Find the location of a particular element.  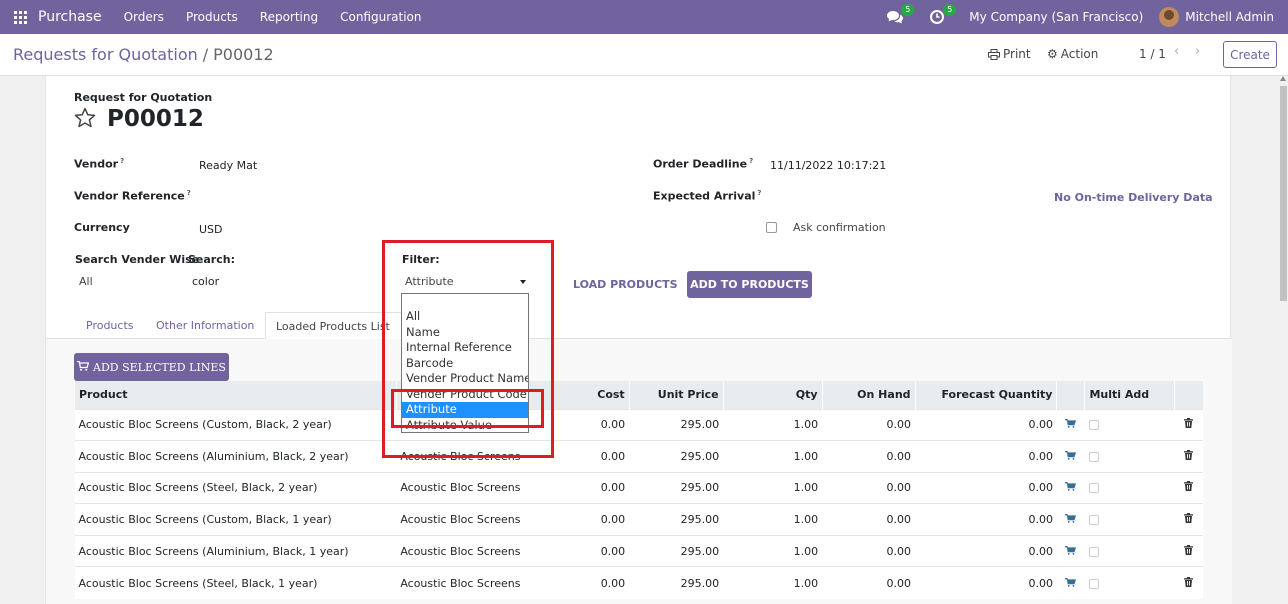

add-to-products-button: ADD TO PRODUCTS is located at coordinates (749, 284).